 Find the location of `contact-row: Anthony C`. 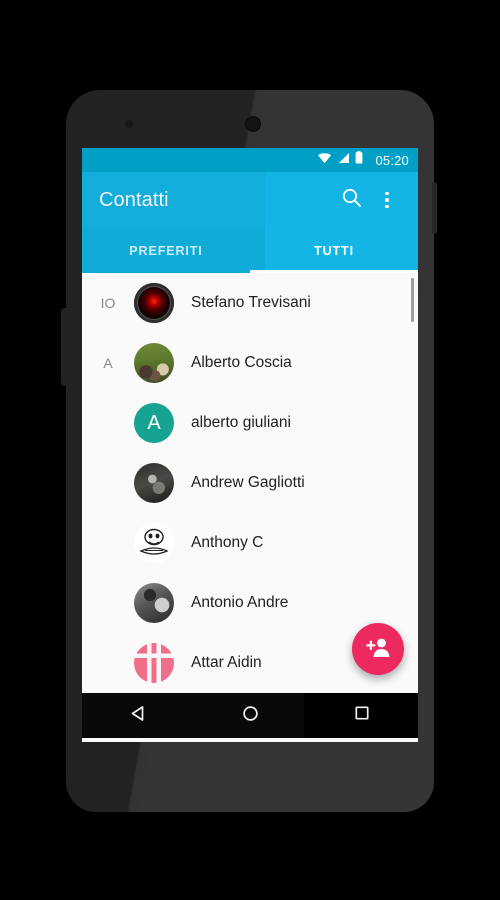

contact-row: Anthony C is located at coordinates (250, 543).